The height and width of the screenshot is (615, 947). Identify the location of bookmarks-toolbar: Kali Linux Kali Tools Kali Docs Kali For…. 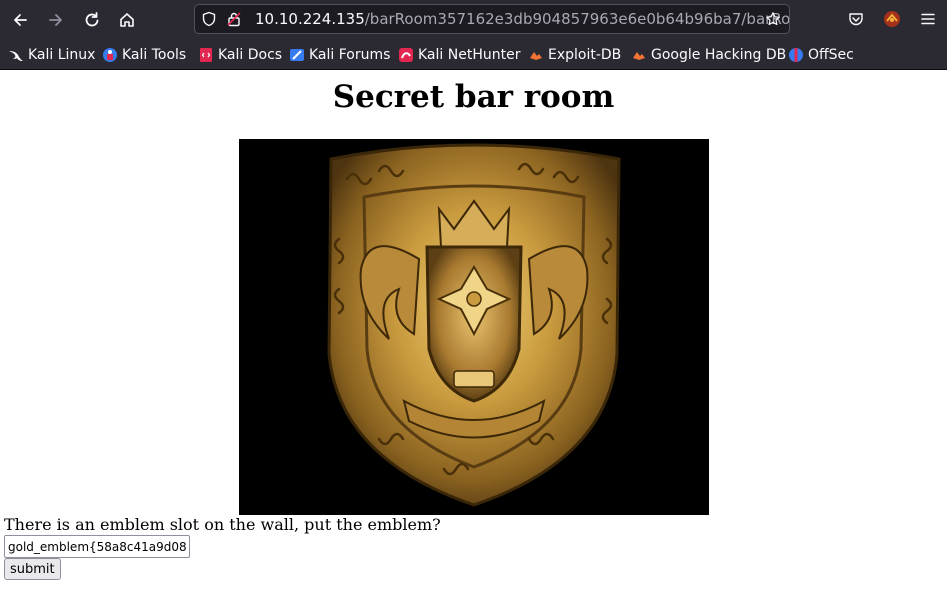
(473, 55).